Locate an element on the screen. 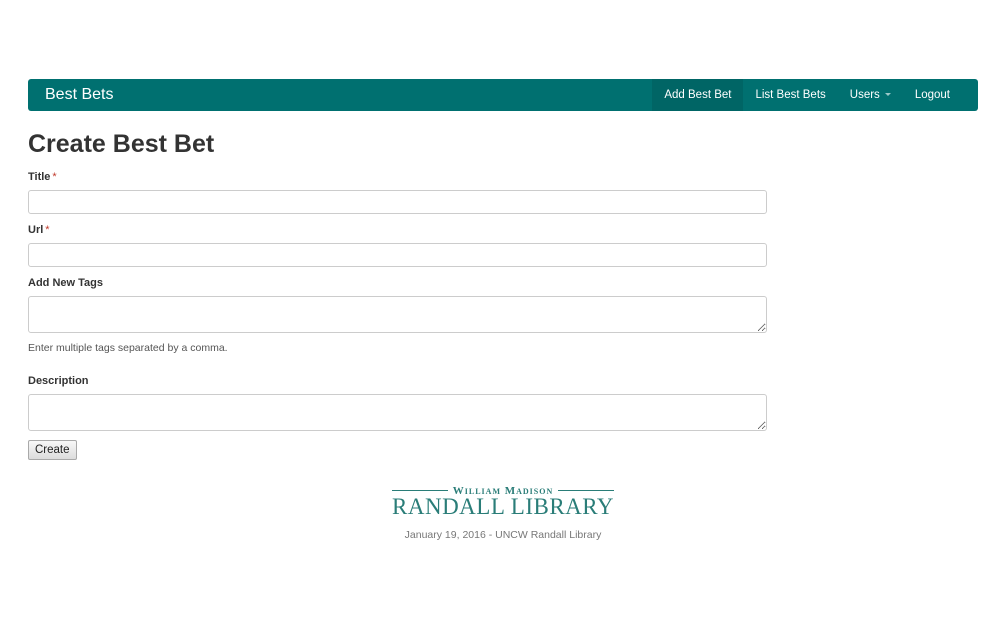 Image resolution: width=1000 pixels, height=630 pixels. description-label: Description is located at coordinates (58, 381).